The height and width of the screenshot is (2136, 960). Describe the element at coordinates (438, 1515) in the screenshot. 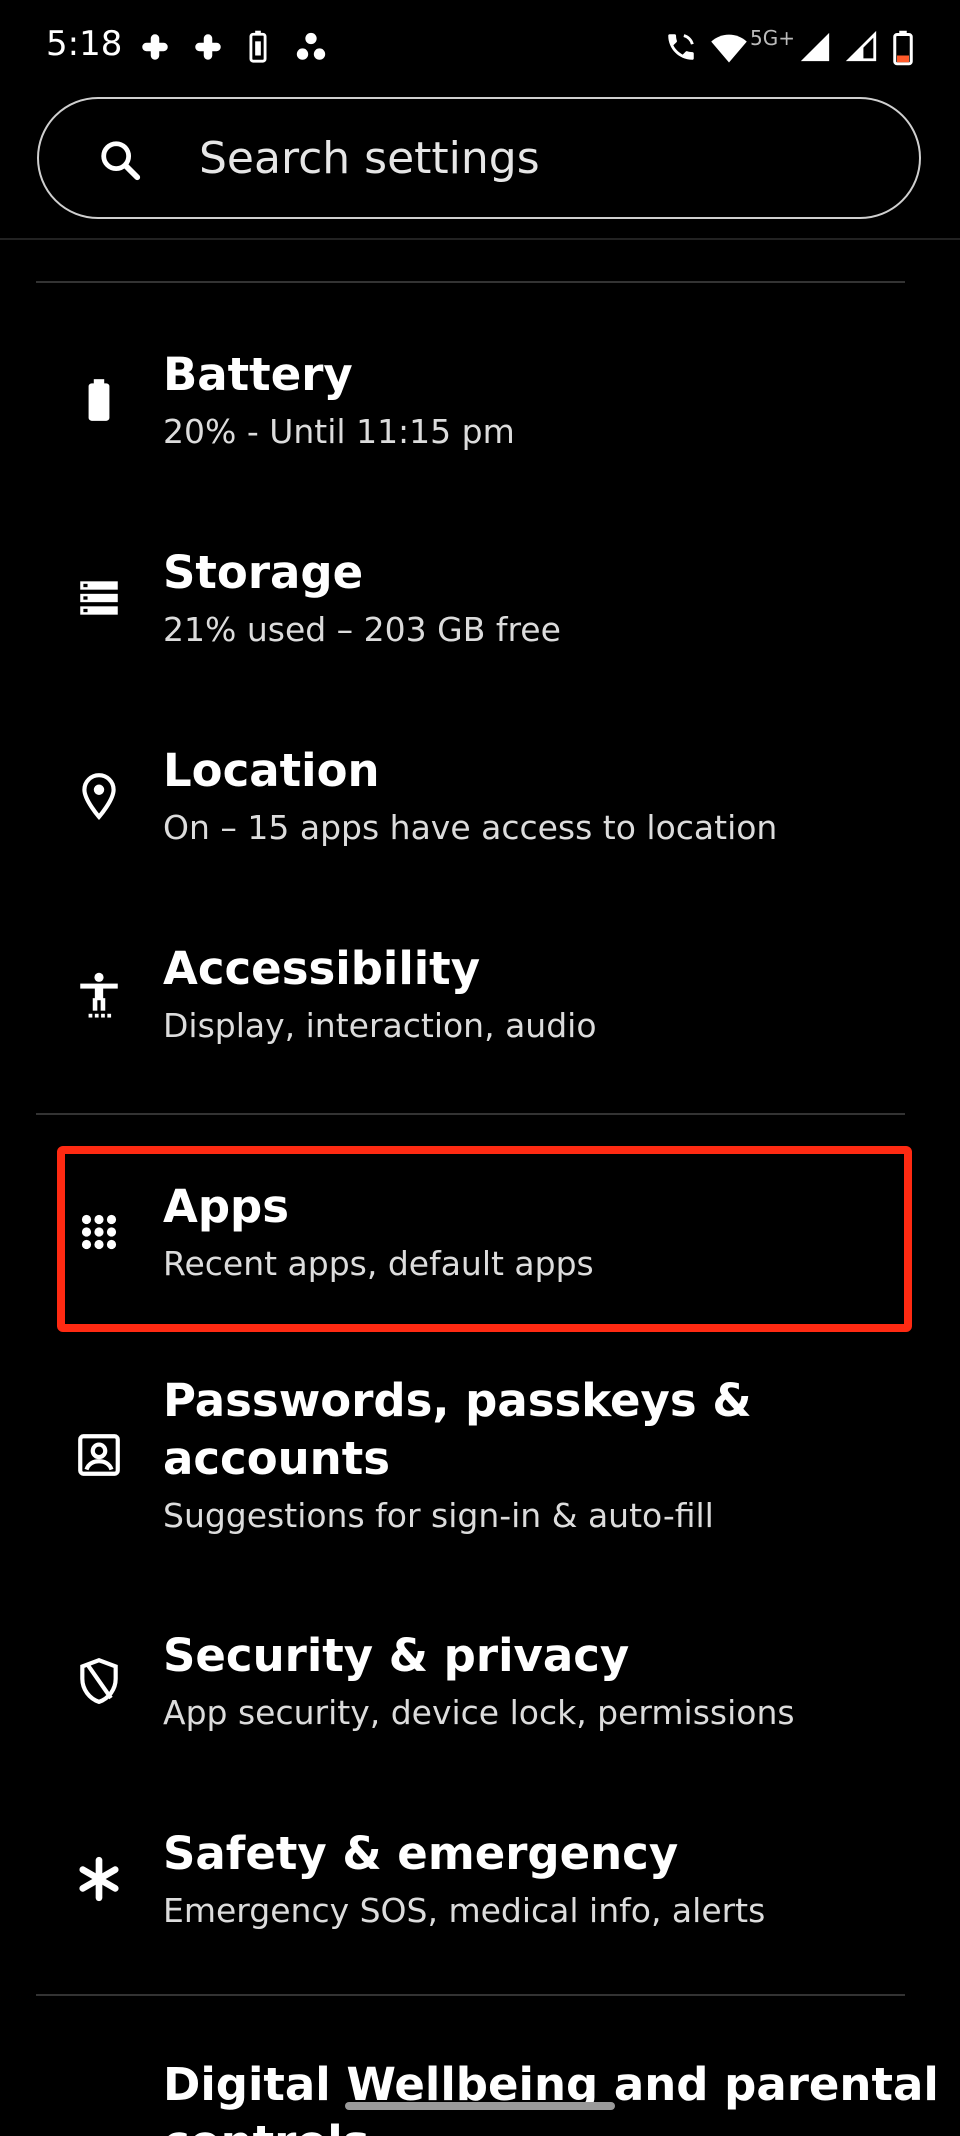

I see `item-subtitle: Suggestions for sign-in & auto-fill` at that location.